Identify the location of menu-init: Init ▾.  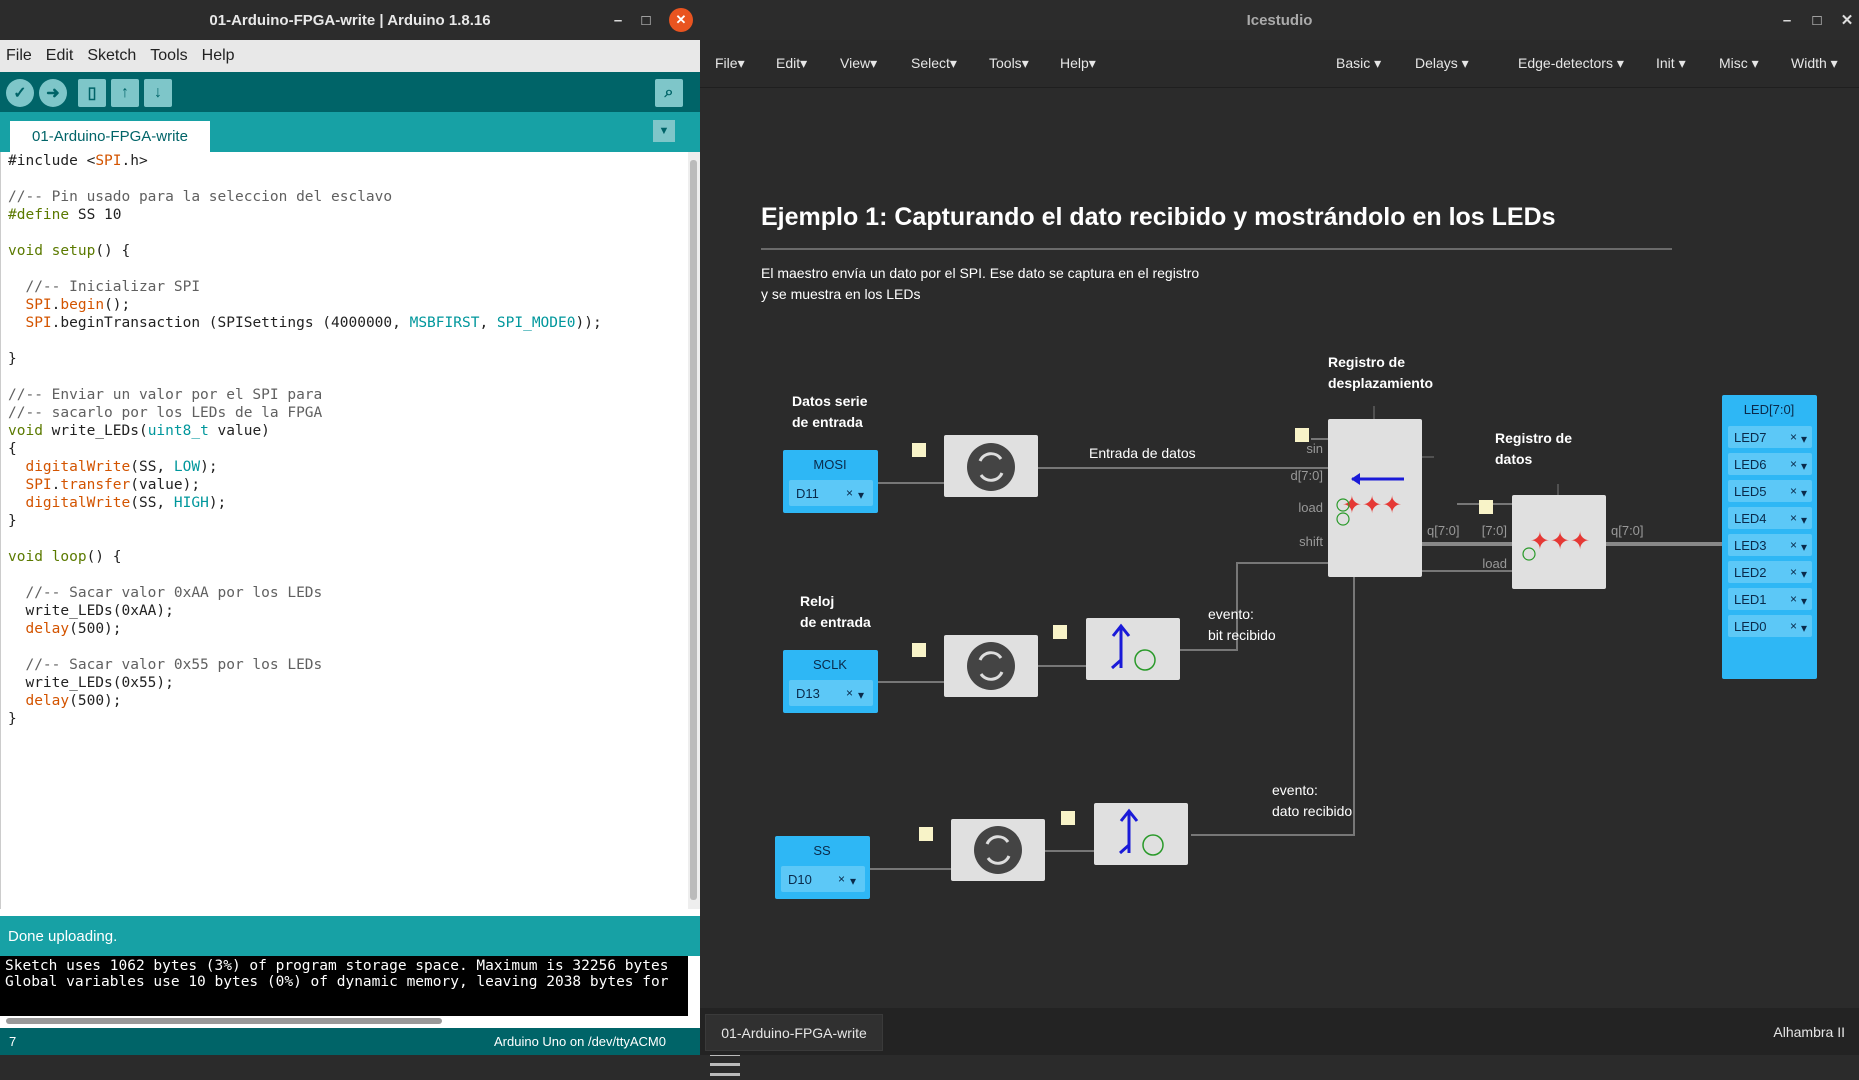
(1671, 63).